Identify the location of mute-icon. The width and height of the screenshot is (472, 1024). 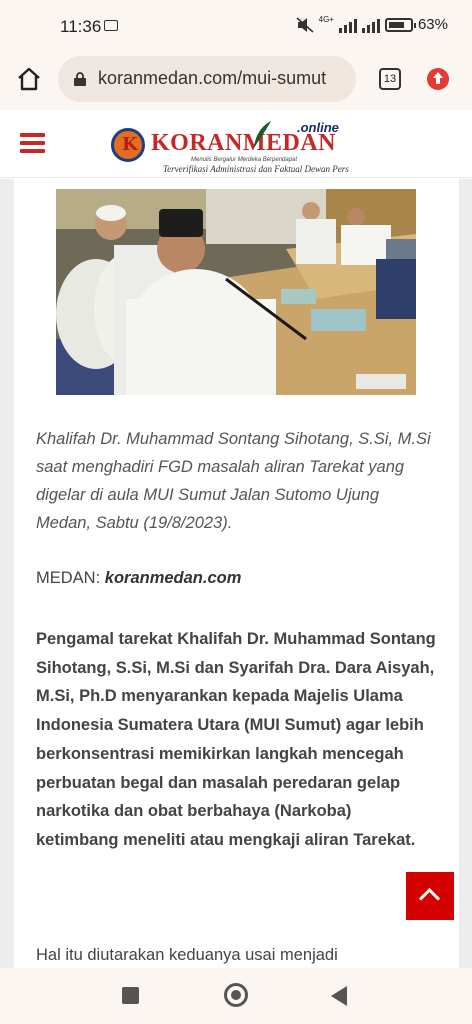
(305, 24).